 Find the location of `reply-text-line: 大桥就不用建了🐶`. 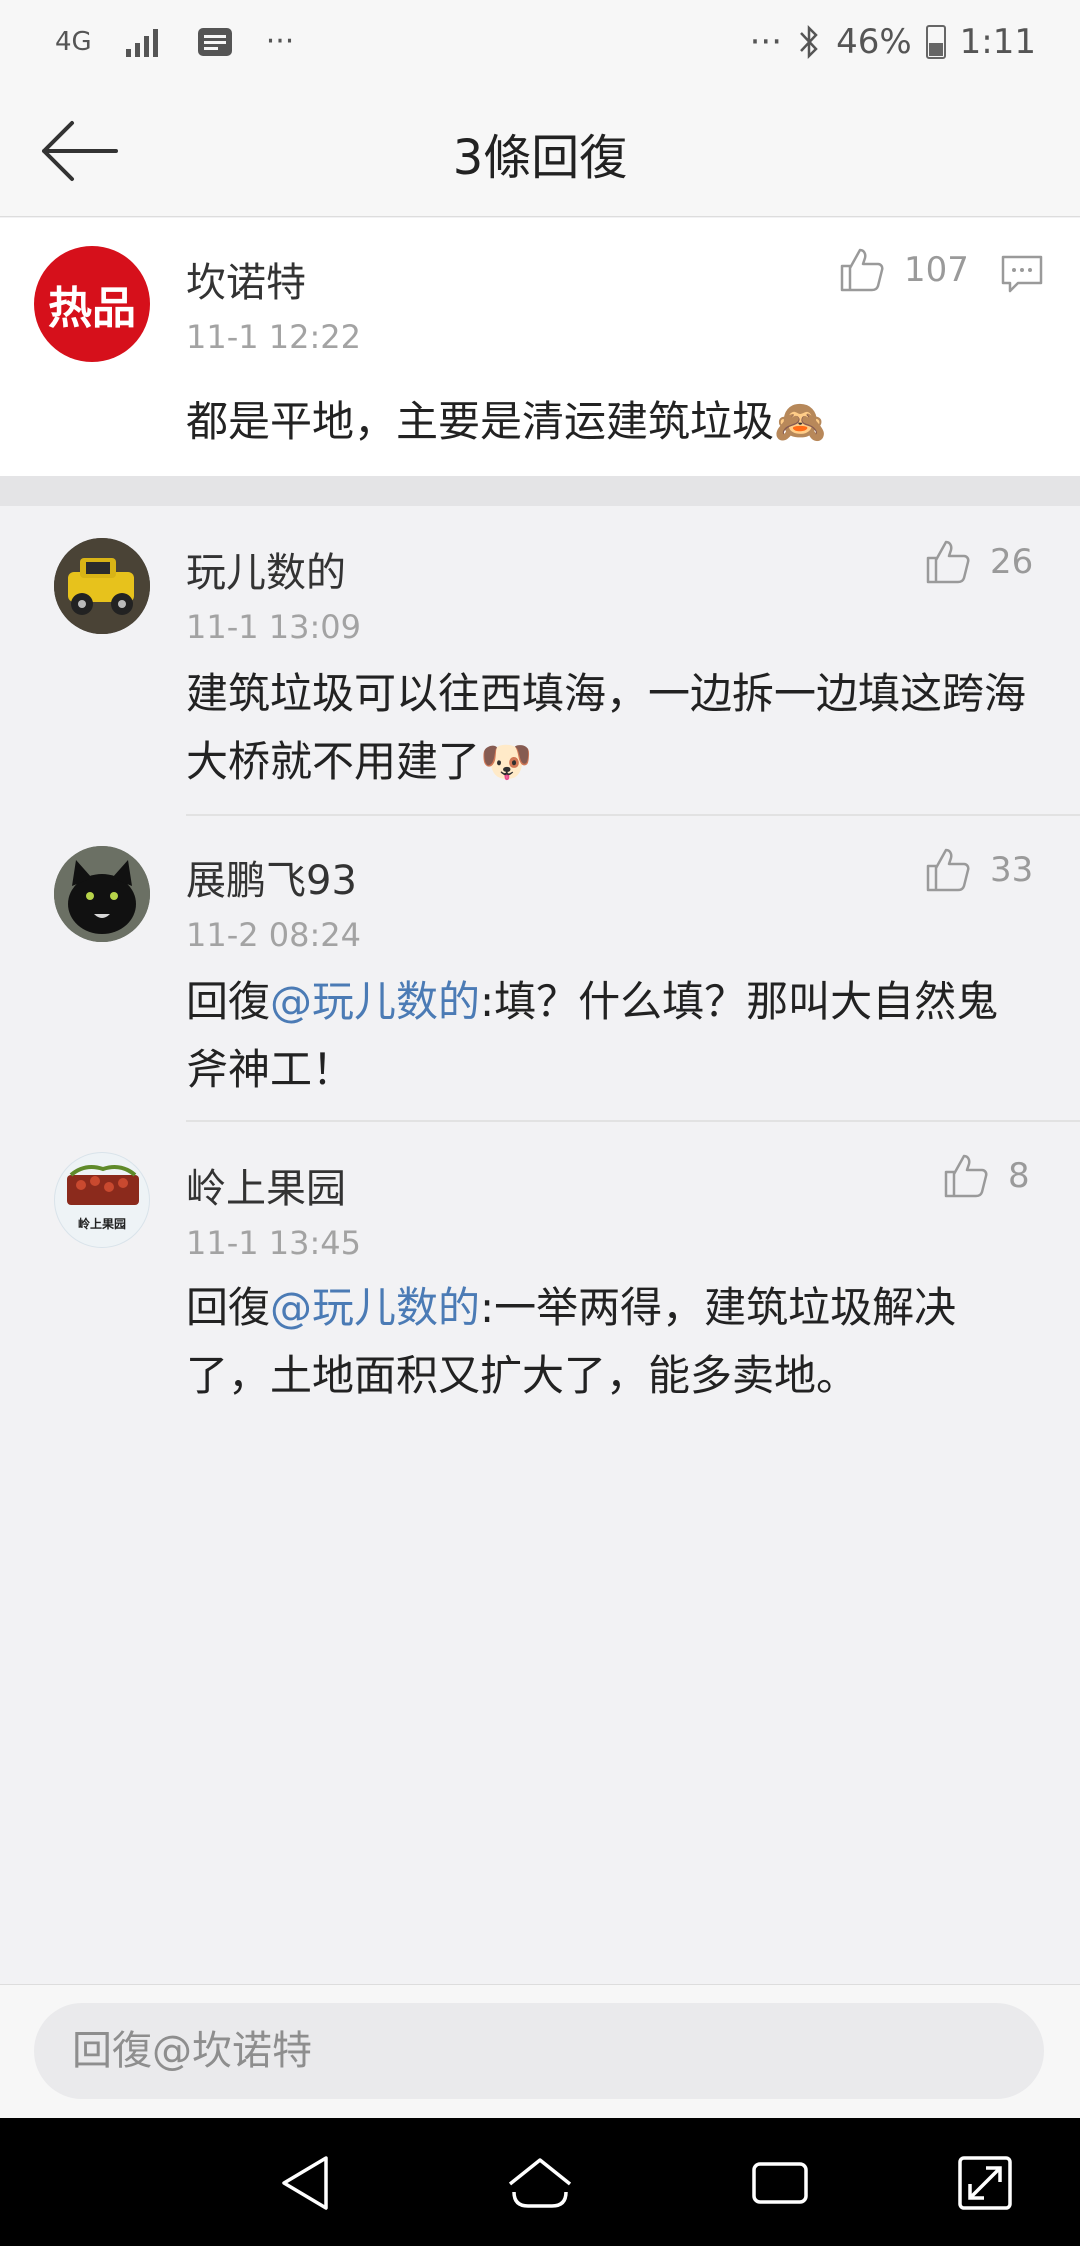

reply-text-line: 大桥就不用建了🐶 is located at coordinates (359, 761).